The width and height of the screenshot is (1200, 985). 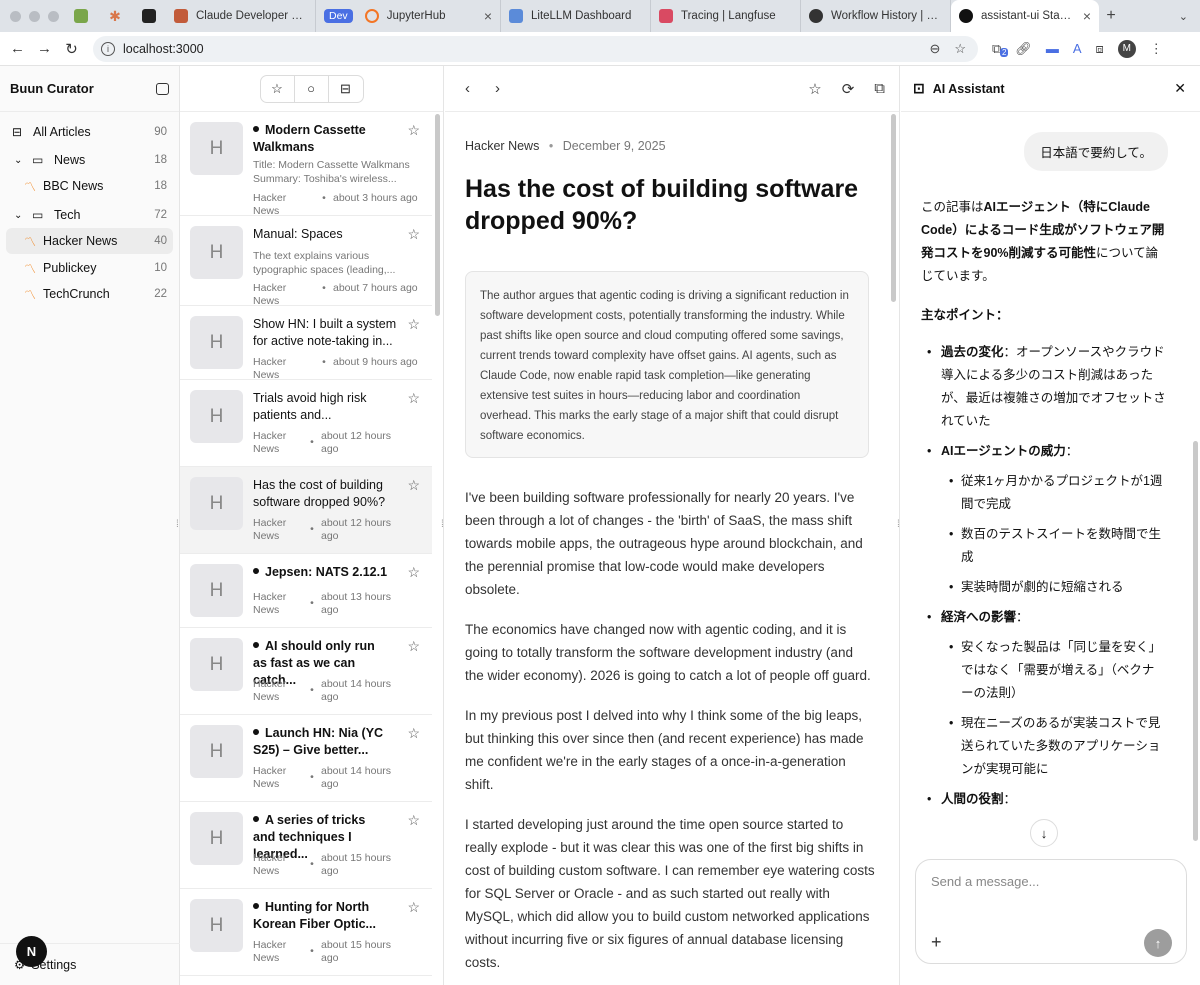 I want to click on menu-kebab-icon: ⋮, so click(x=1156, y=49).